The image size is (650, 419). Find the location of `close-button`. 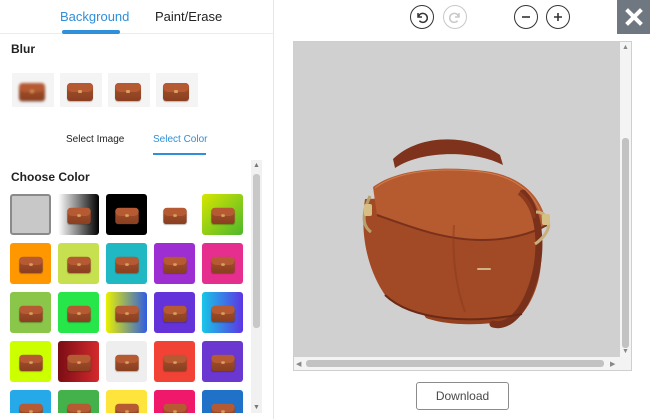

close-button is located at coordinates (633, 17).